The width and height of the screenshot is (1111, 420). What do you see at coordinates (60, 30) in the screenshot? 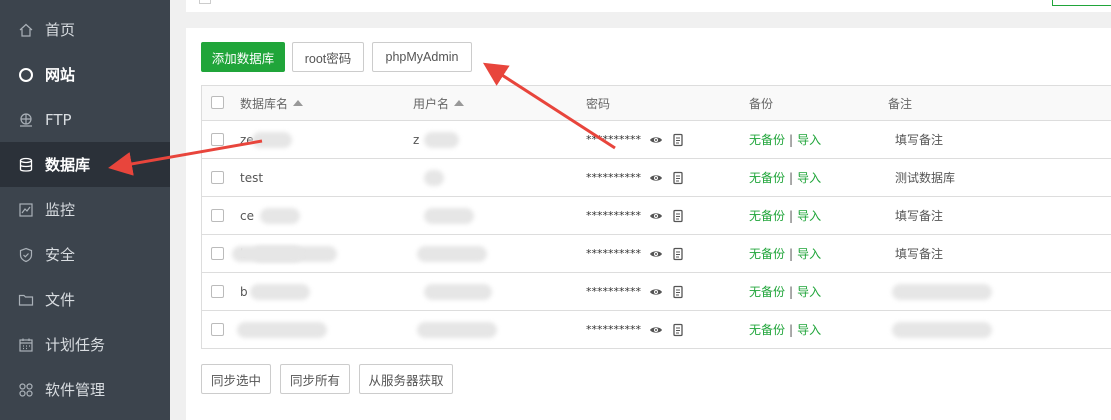
I see `sidebar-item-label: 首页` at bounding box center [60, 30].